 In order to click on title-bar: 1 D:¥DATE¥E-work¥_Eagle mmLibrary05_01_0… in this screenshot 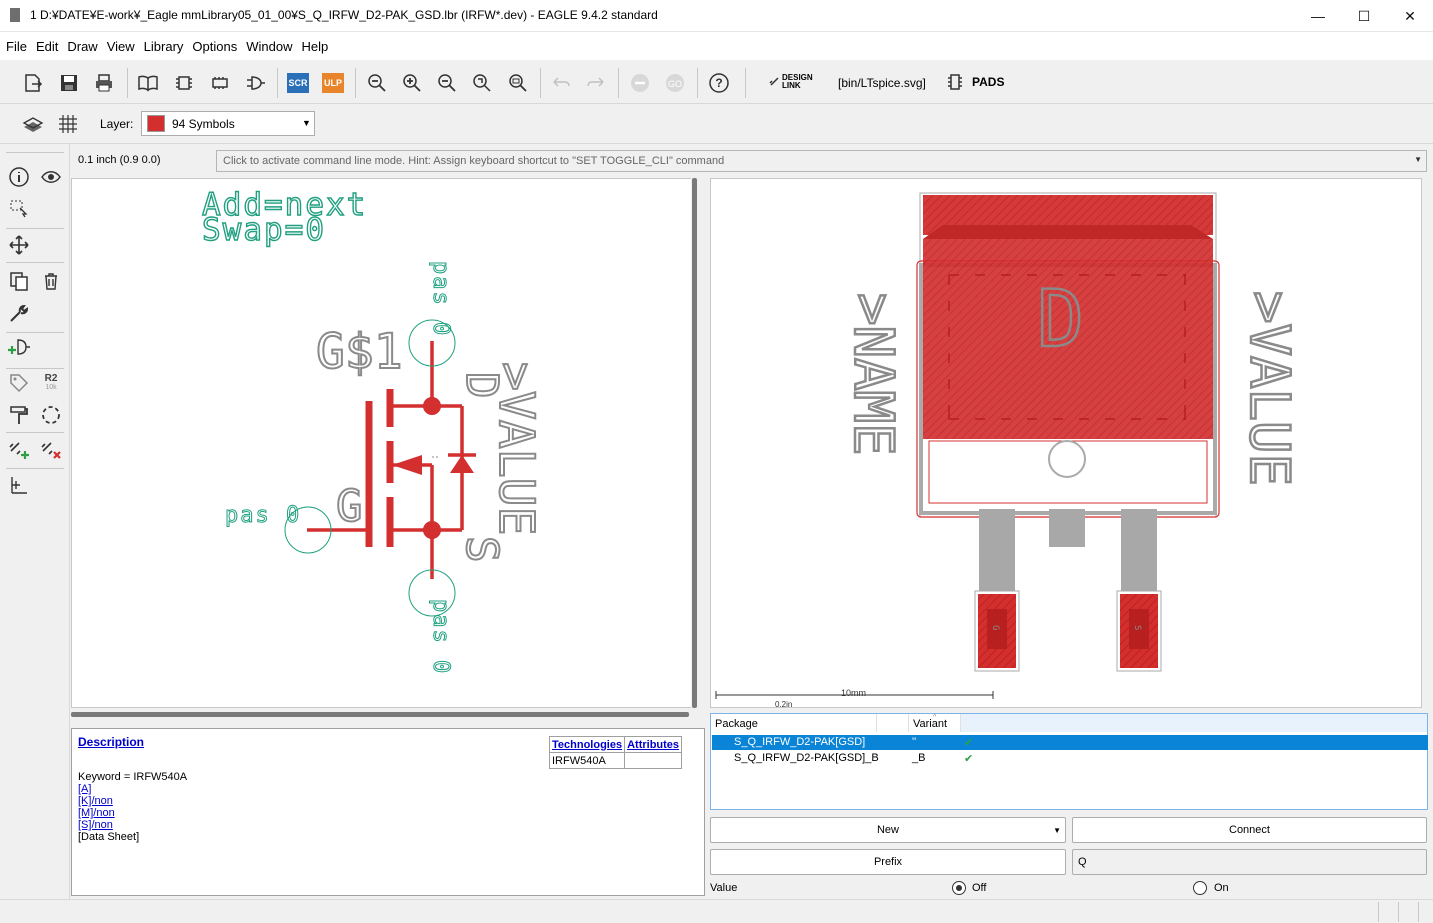, I will do `click(716, 16)`.